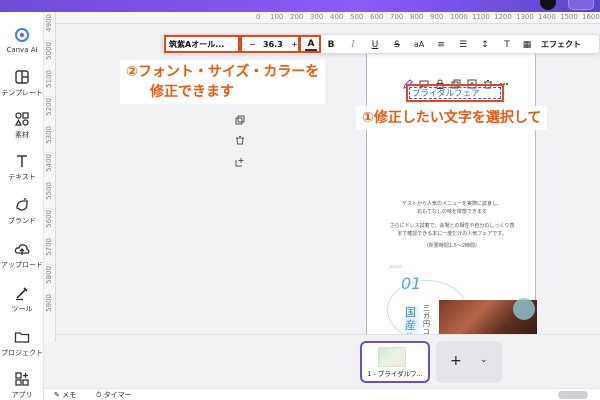 This screenshot has height=400, width=600. Describe the element at coordinates (547, 17) in the screenshot. I see `ruler-label: 1400` at that location.